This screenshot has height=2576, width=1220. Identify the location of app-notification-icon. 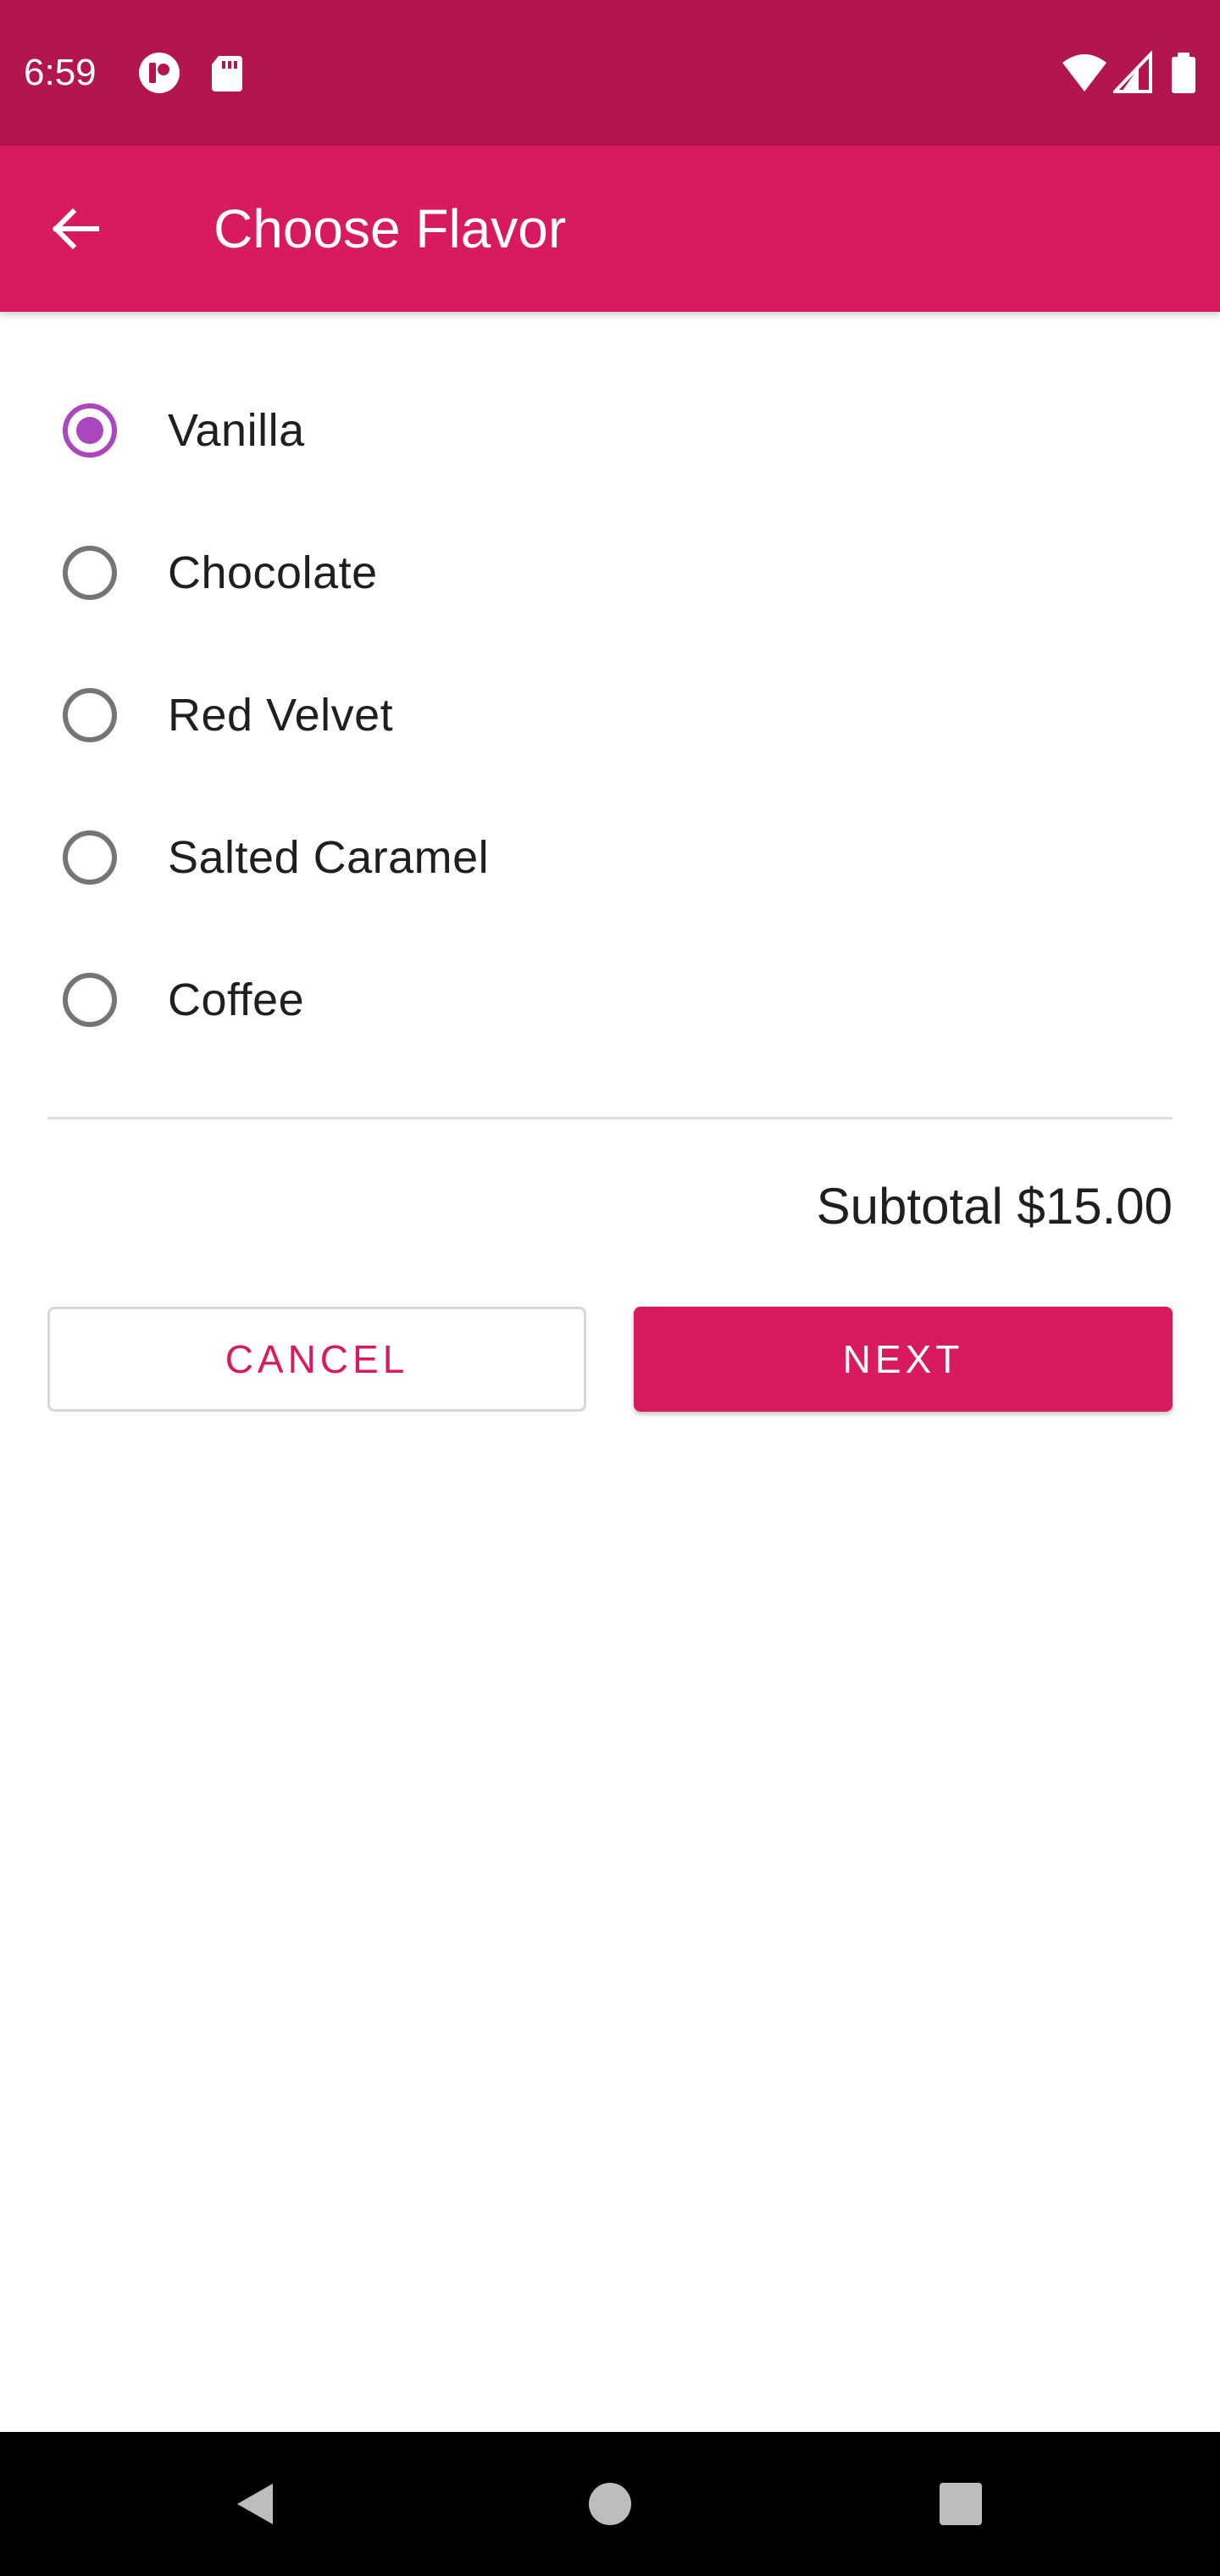
(159, 73).